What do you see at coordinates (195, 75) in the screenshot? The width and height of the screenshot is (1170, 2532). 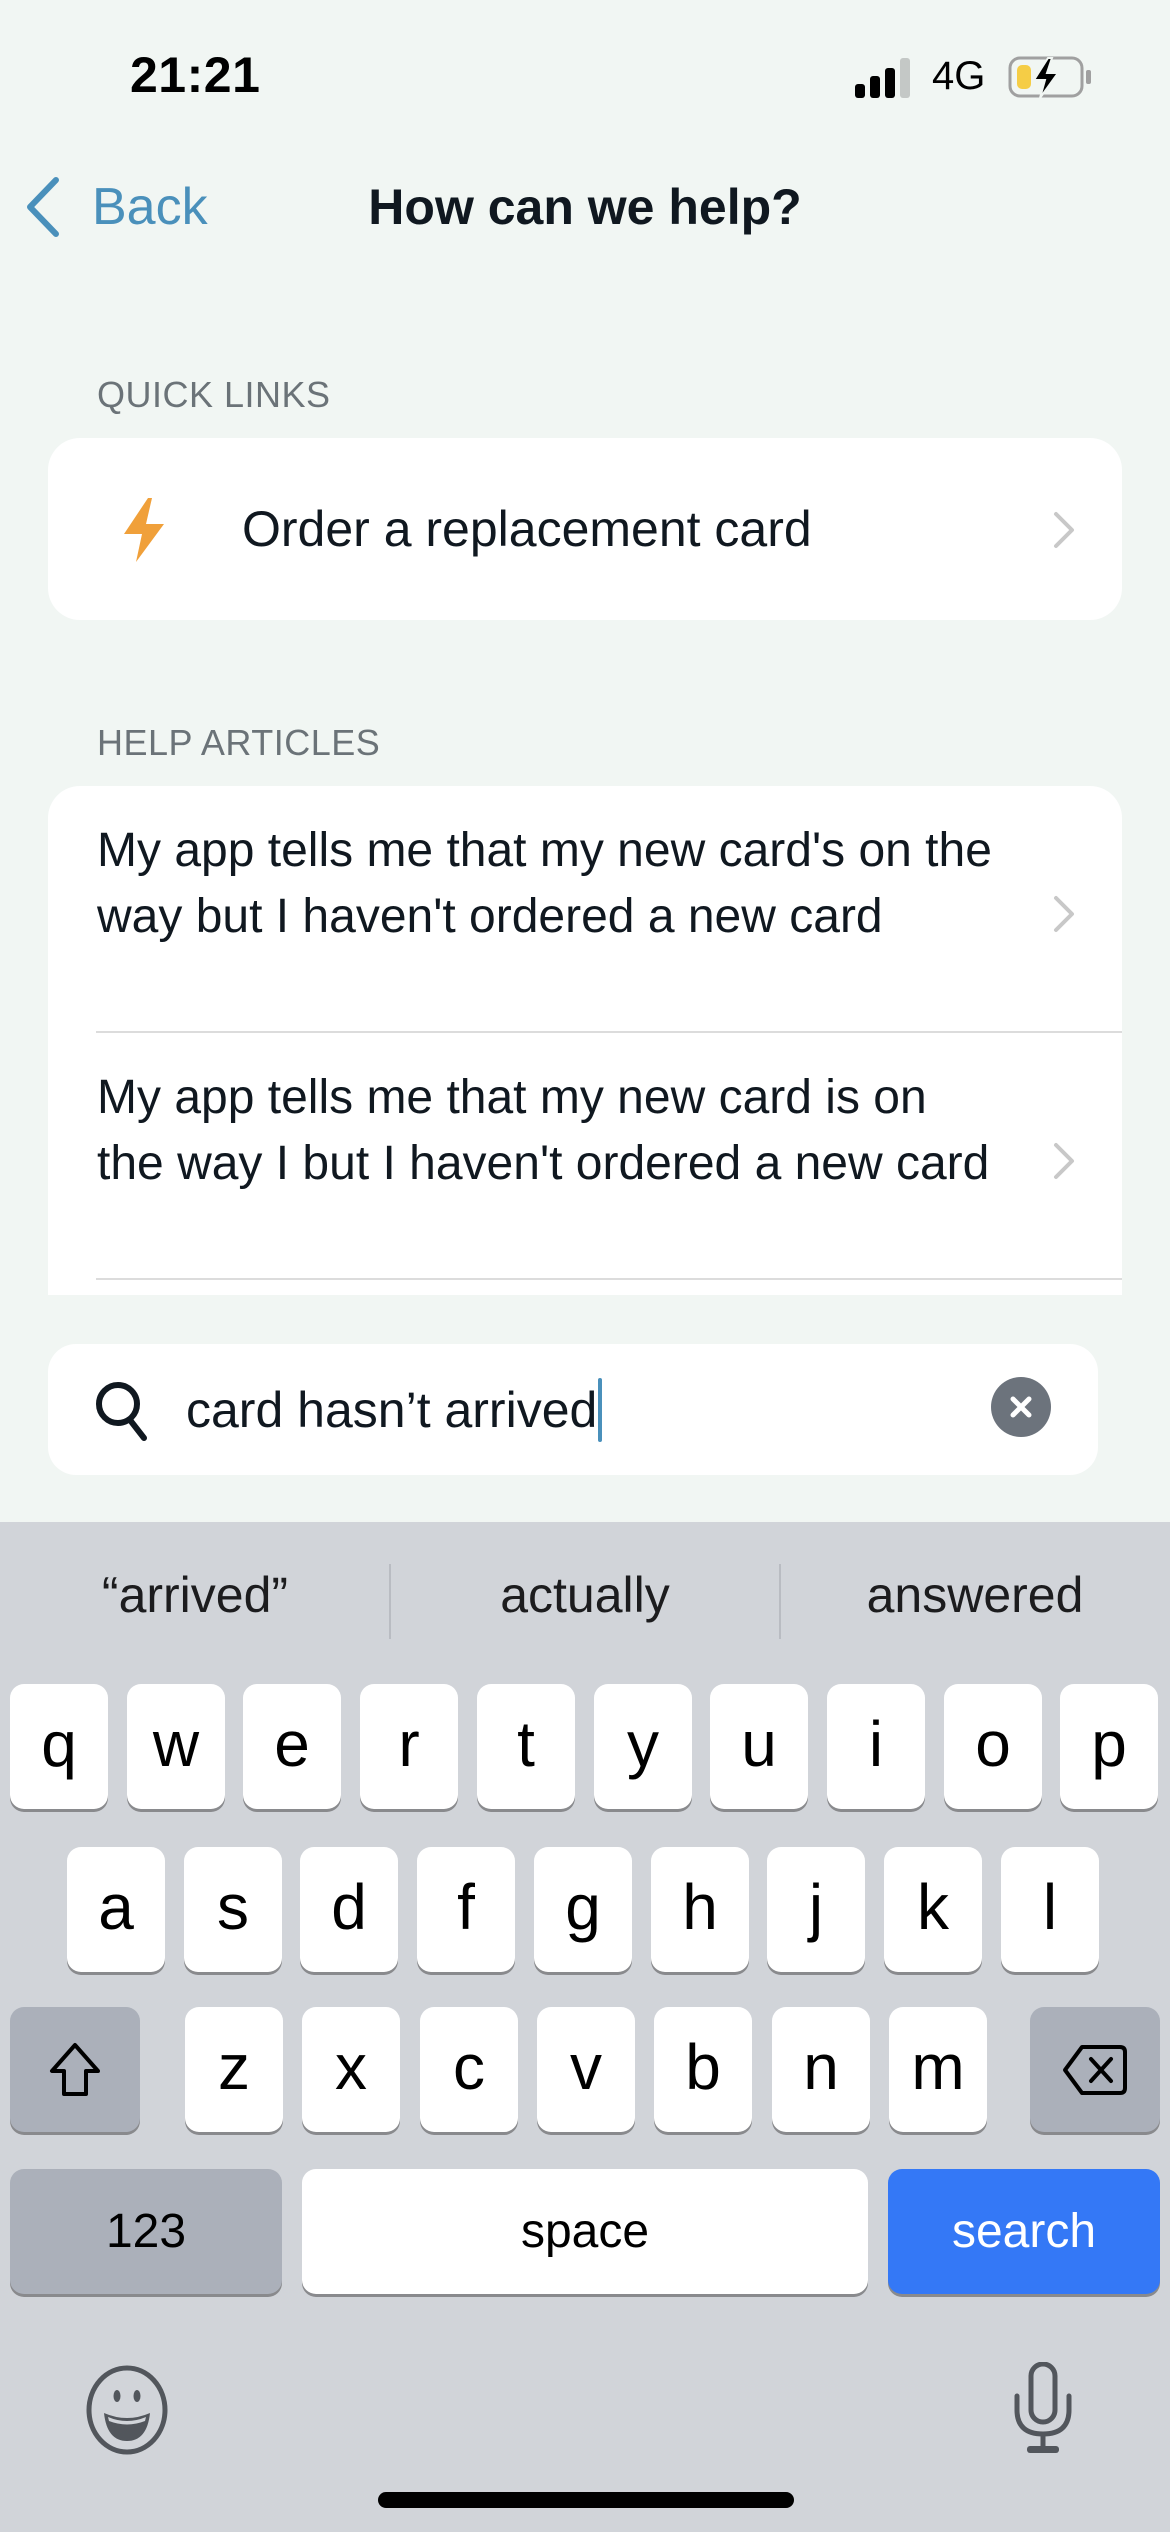 I see `status-time: 21:21` at bounding box center [195, 75].